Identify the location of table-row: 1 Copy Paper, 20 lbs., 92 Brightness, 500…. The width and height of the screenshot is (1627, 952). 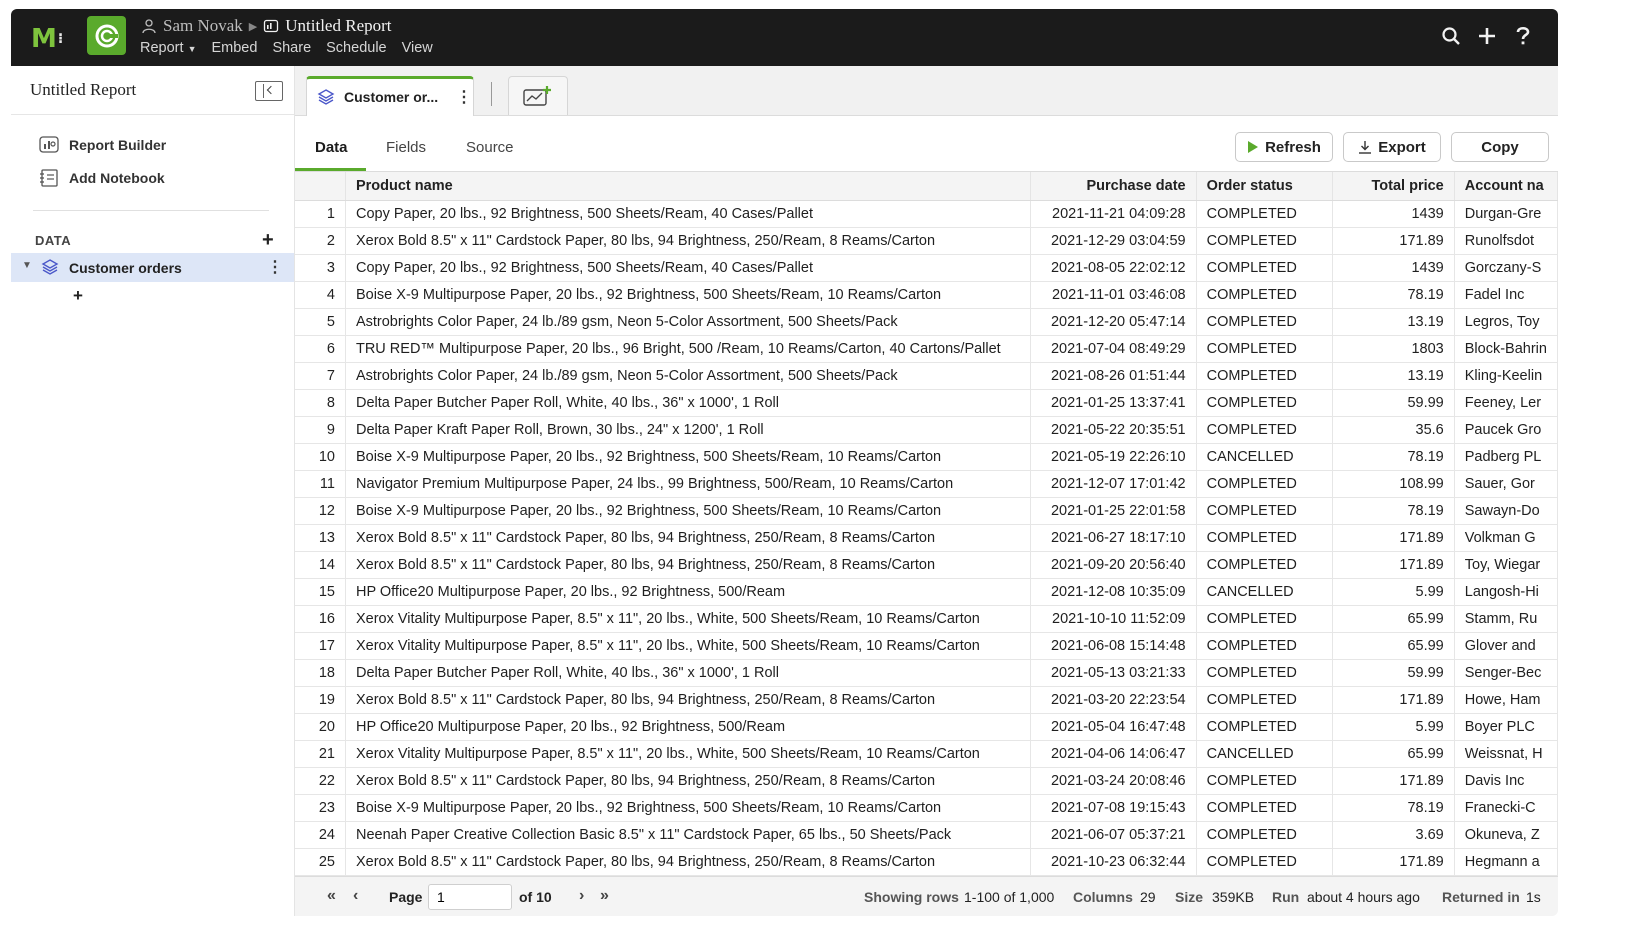
(926, 214).